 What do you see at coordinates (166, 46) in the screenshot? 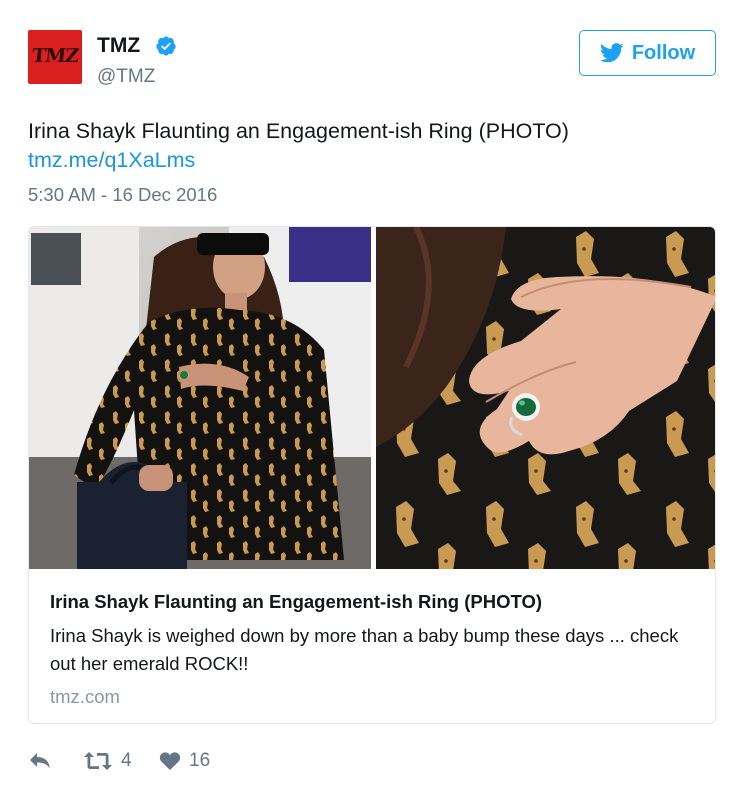
I see `verified-badge-icon` at bounding box center [166, 46].